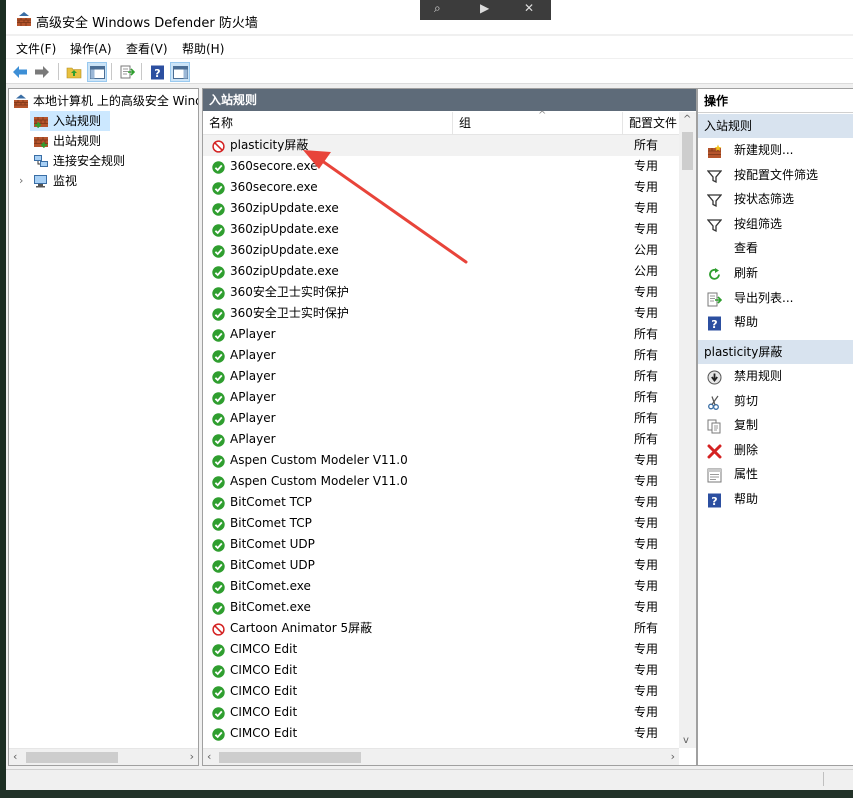 The height and width of the screenshot is (798, 853). What do you see at coordinates (714, 224) in the screenshot?
I see `filter-icon` at bounding box center [714, 224].